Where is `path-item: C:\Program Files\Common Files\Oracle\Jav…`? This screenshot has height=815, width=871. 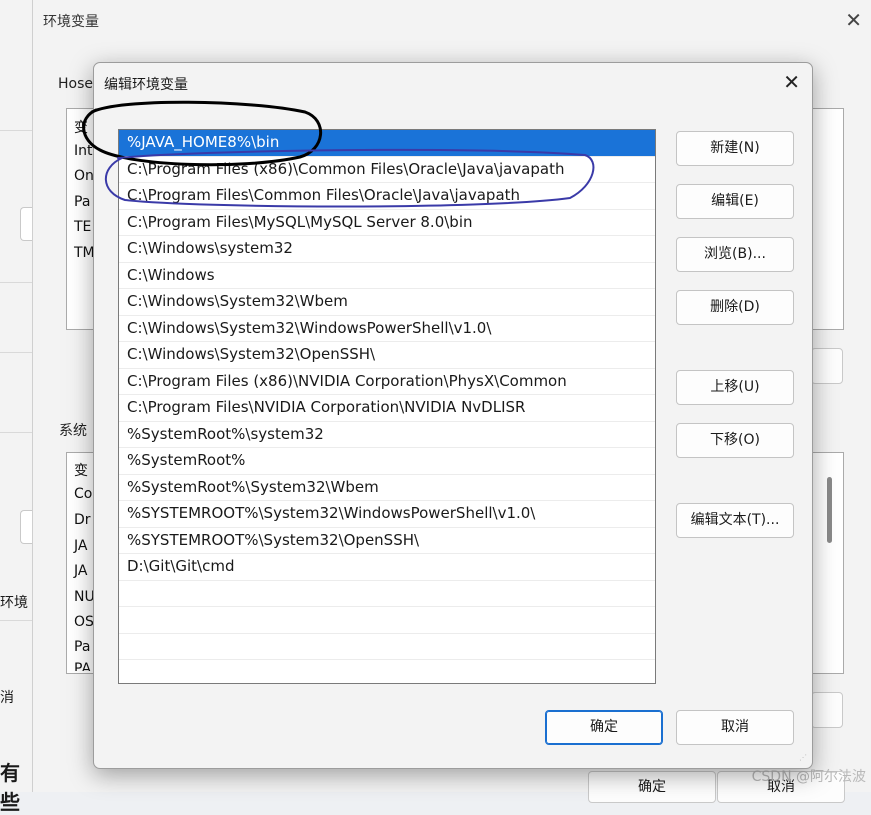 path-item: C:\Program Files\Common Files\Oracle\Jav… is located at coordinates (387, 196).